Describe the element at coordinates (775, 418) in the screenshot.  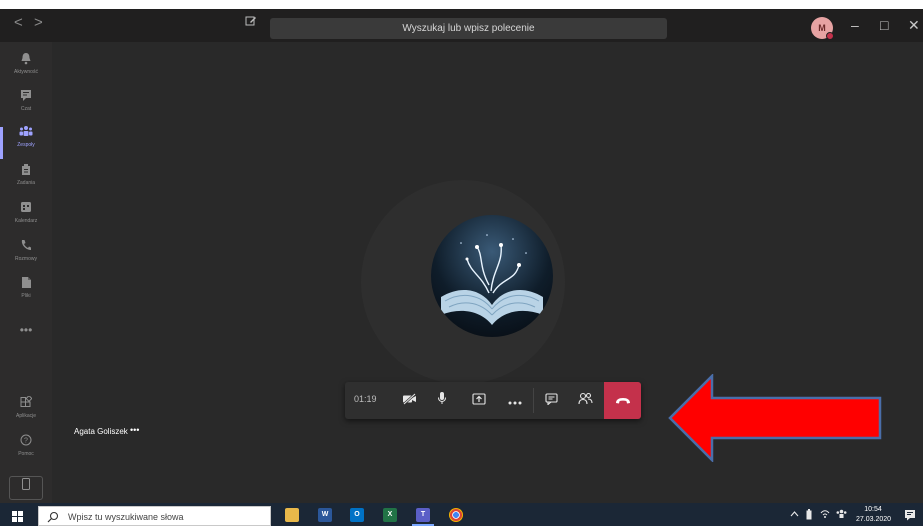
I see `red-arrow-annotation` at that location.